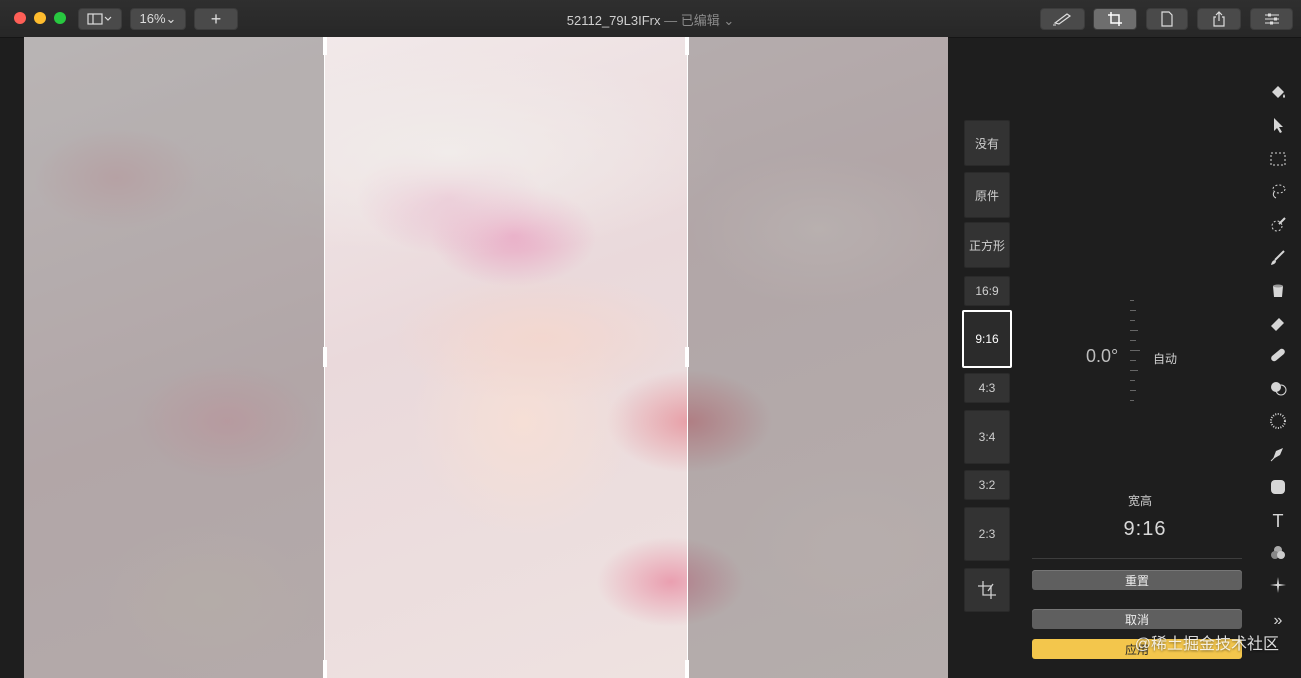 The image size is (1301, 678). I want to click on tool-lasso, so click(1278, 191).